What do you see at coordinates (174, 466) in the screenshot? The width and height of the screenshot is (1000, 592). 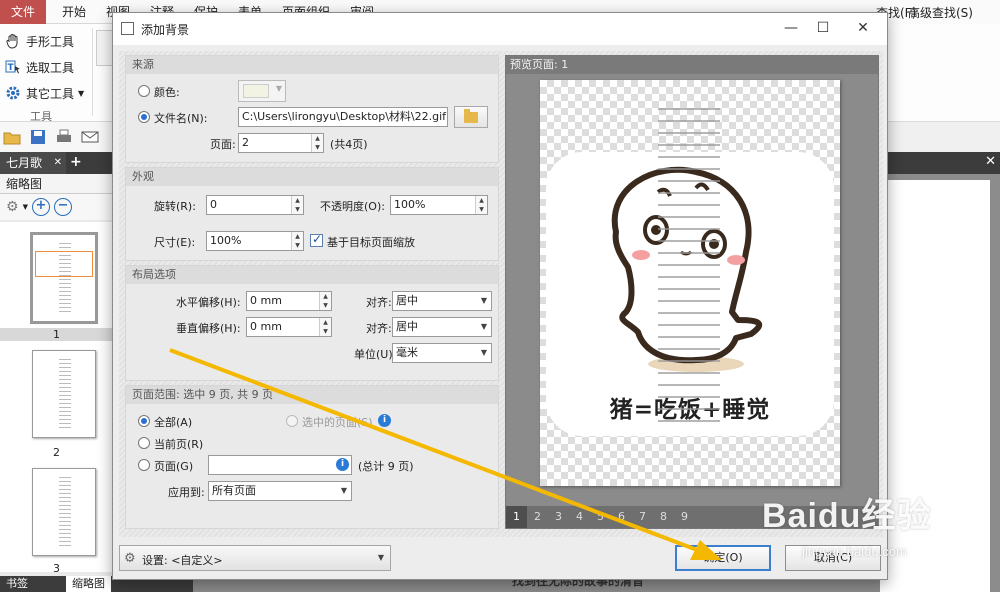 I see `pages-label: 页面(G)` at bounding box center [174, 466].